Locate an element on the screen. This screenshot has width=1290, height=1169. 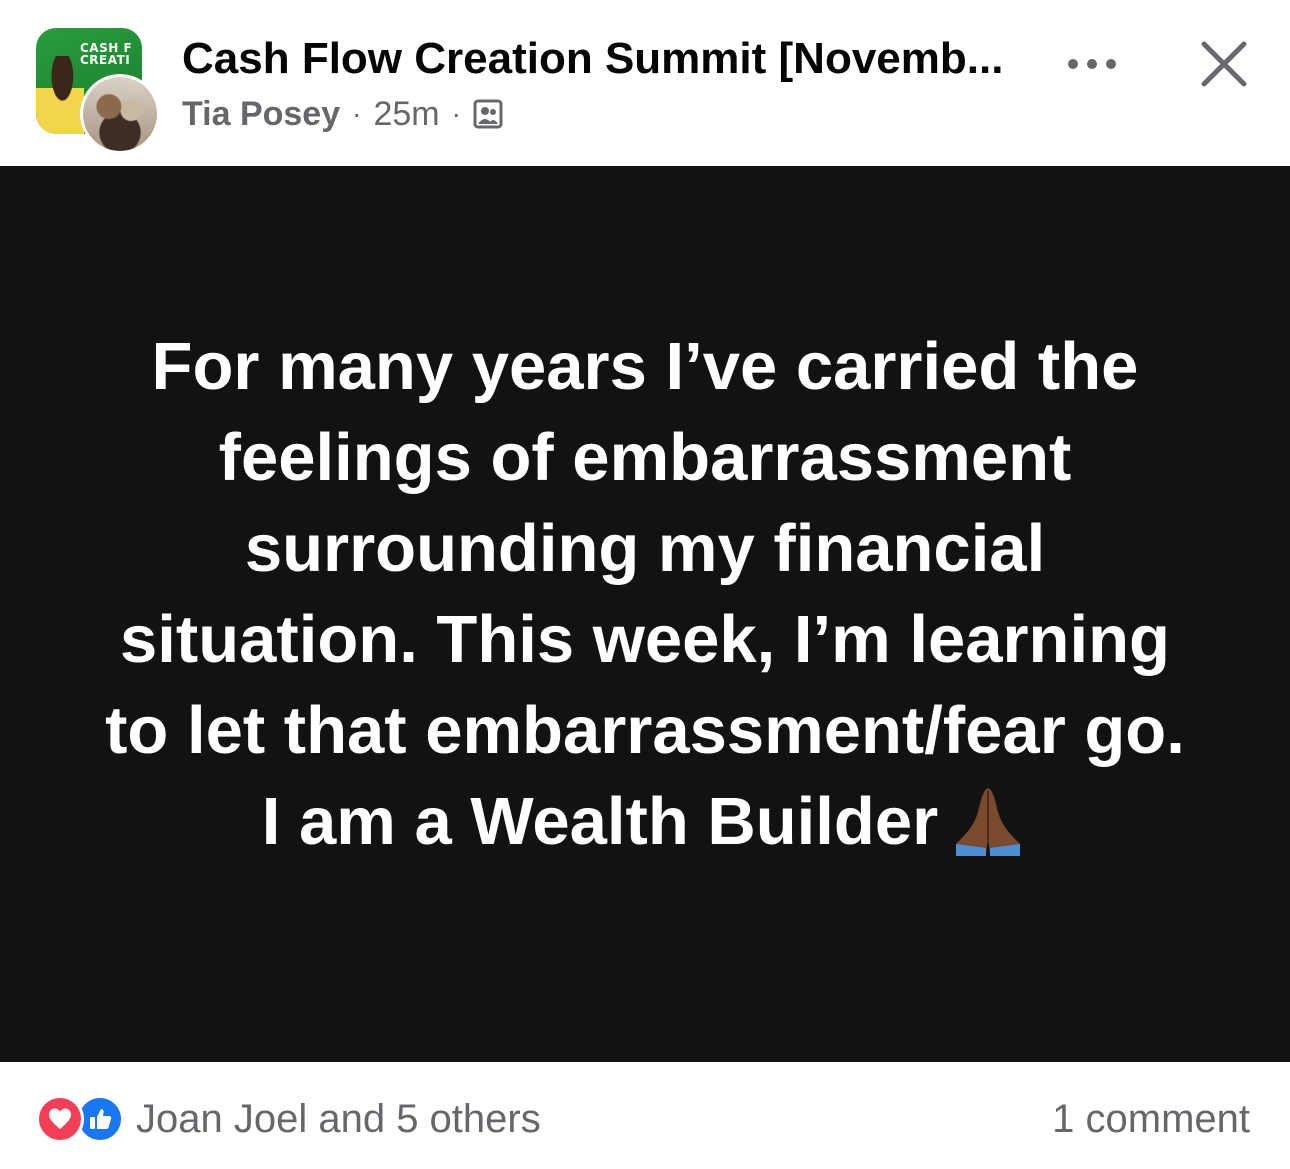
post-meta: Tia Posey · 25m · is located at coordinates (342, 114).